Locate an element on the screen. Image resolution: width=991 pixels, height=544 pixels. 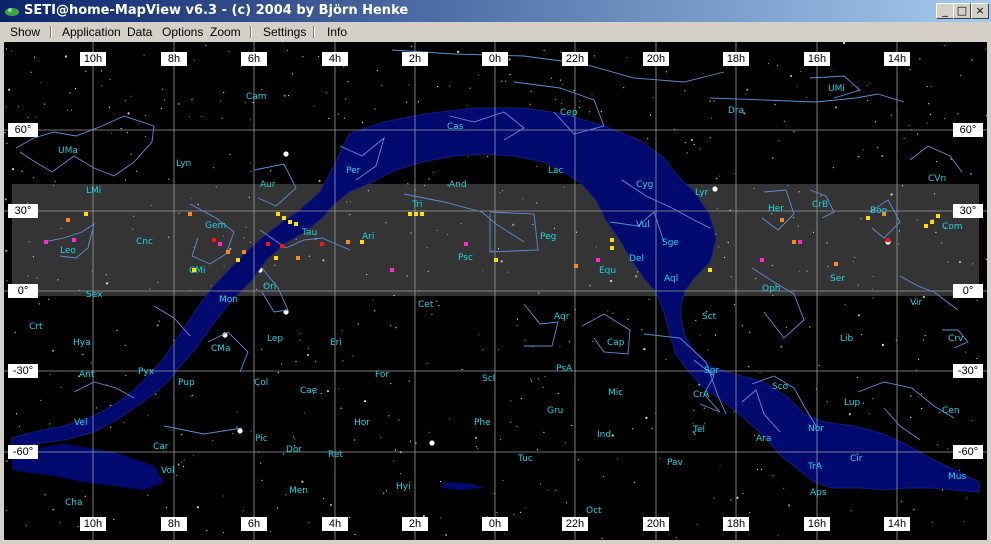
app-icon is located at coordinates (12, 12).